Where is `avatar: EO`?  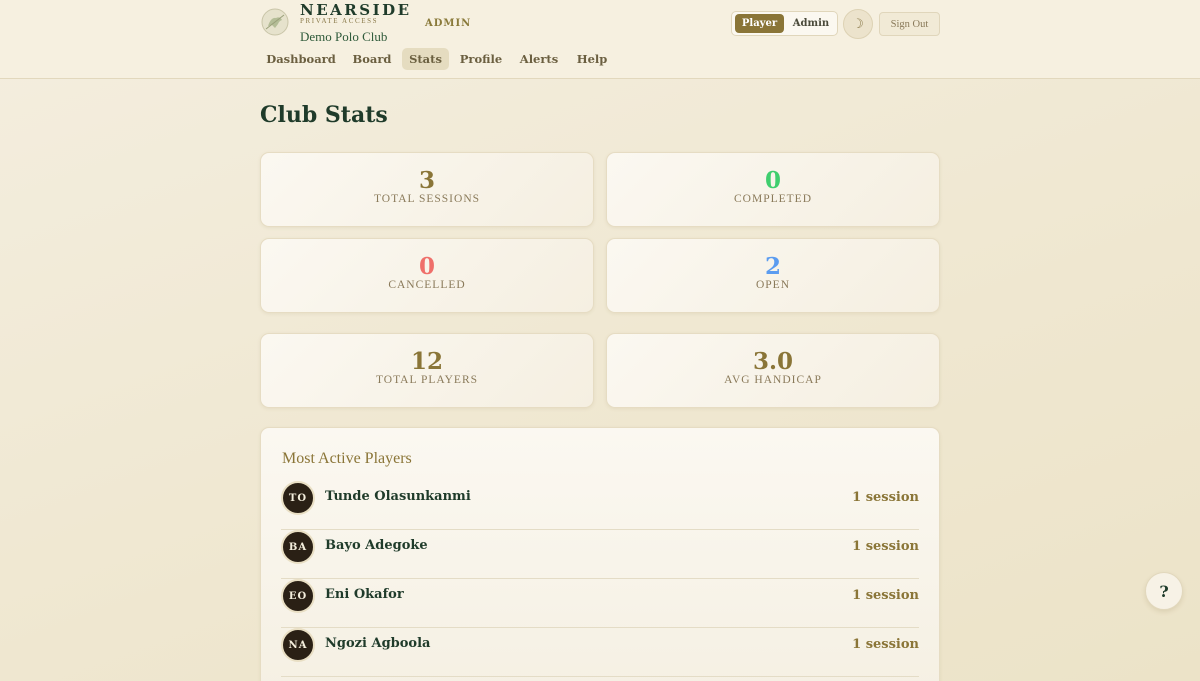
avatar: EO is located at coordinates (298, 596).